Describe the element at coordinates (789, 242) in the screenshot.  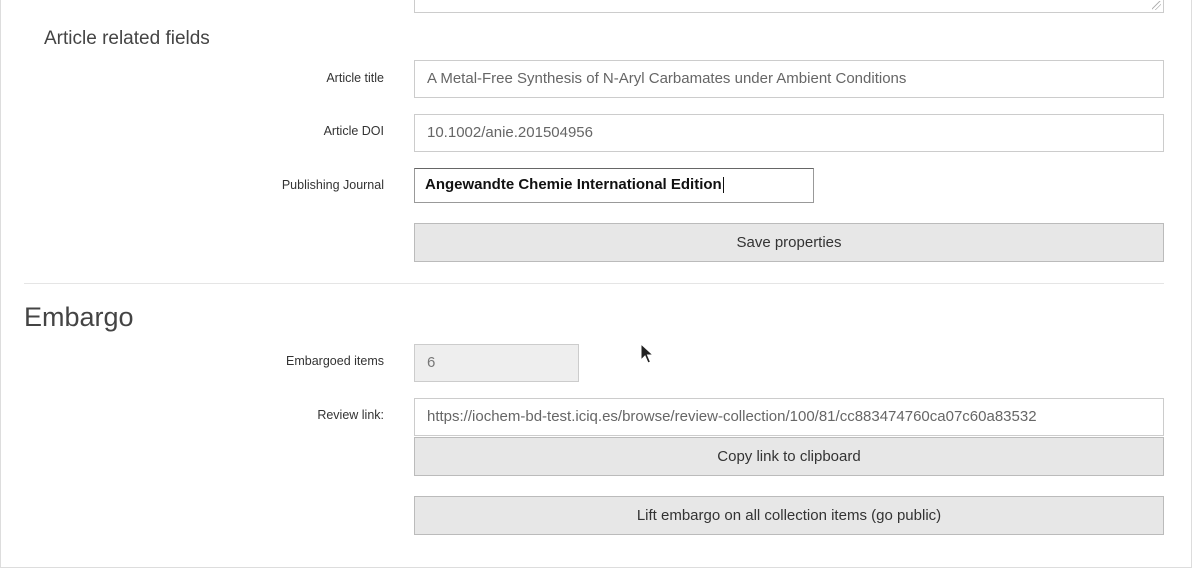
I see `save-properties-button: Save properties` at that location.